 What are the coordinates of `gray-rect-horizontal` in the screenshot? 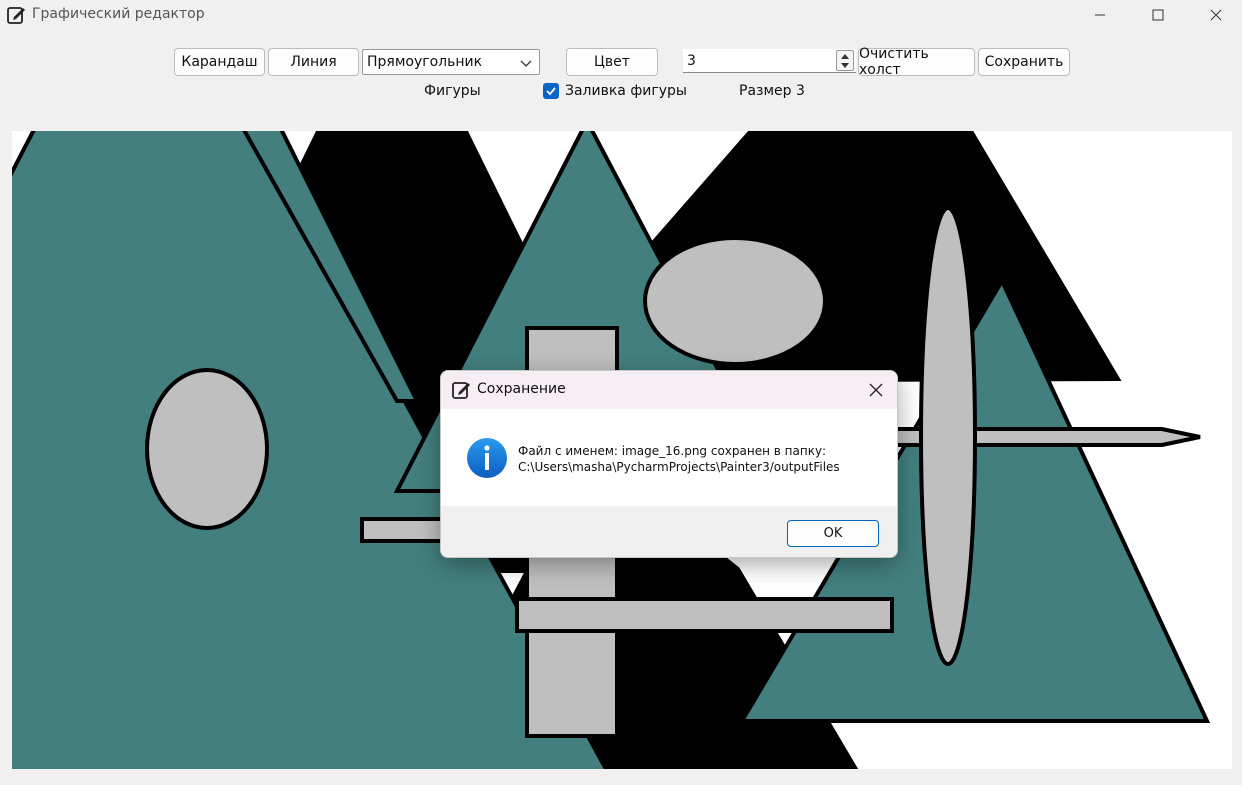 It's located at (704, 615).